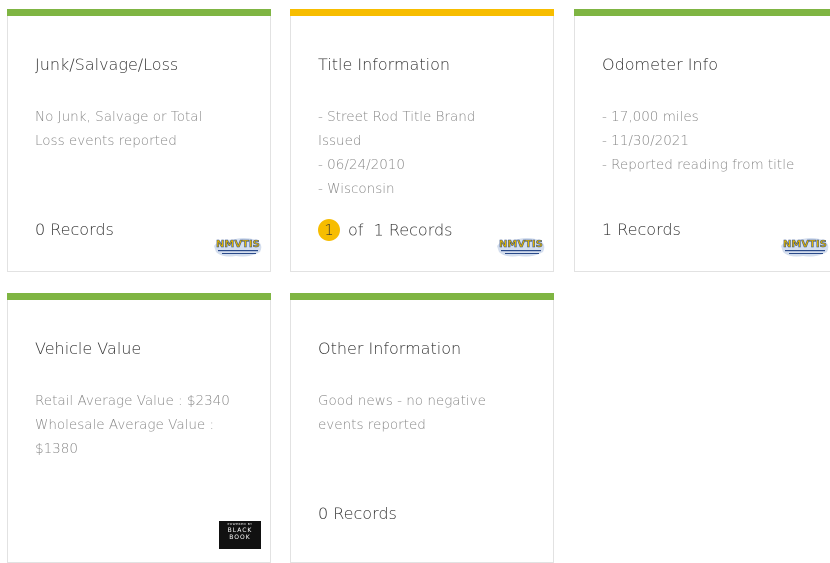 This screenshot has width=830, height=563. What do you see at coordinates (119, 117) in the screenshot?
I see `card-line: No Junk, Salvage or Total` at bounding box center [119, 117].